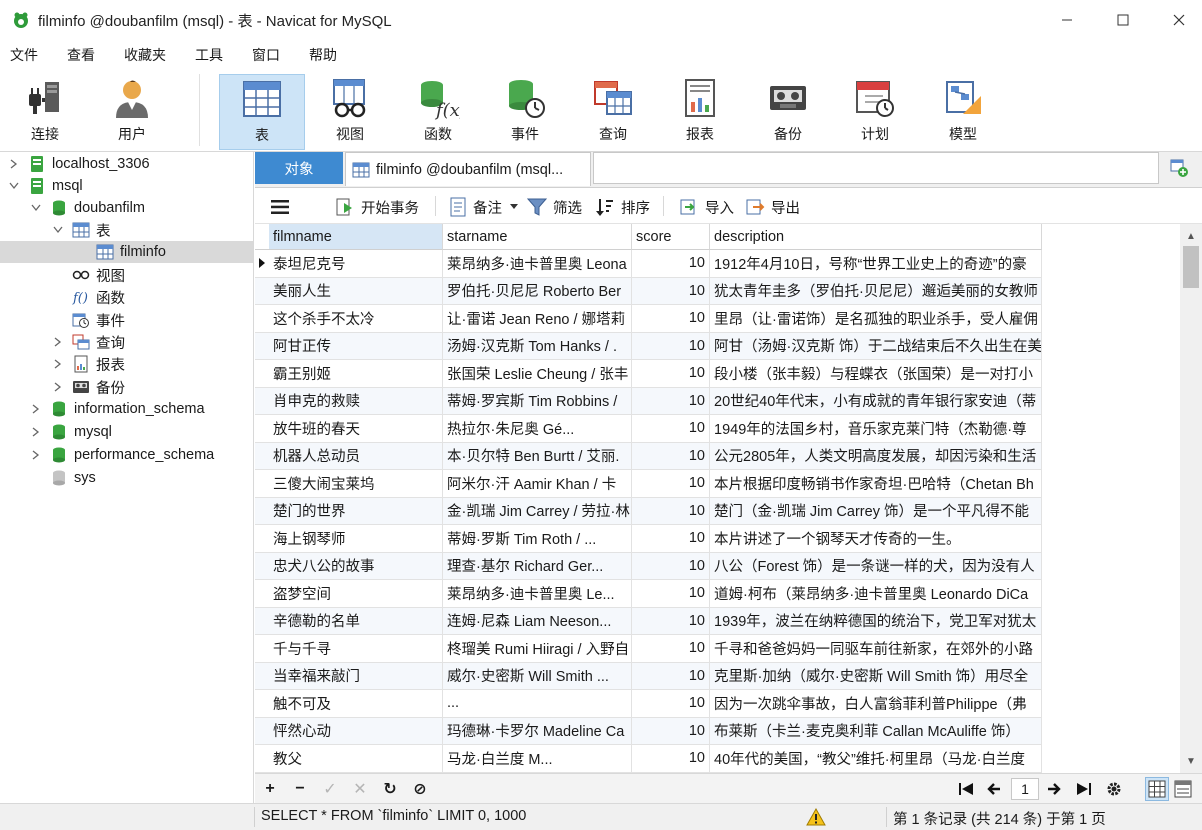 The image size is (1202, 830). I want to click on cell-filmname: 霸王别姬, so click(356, 374).